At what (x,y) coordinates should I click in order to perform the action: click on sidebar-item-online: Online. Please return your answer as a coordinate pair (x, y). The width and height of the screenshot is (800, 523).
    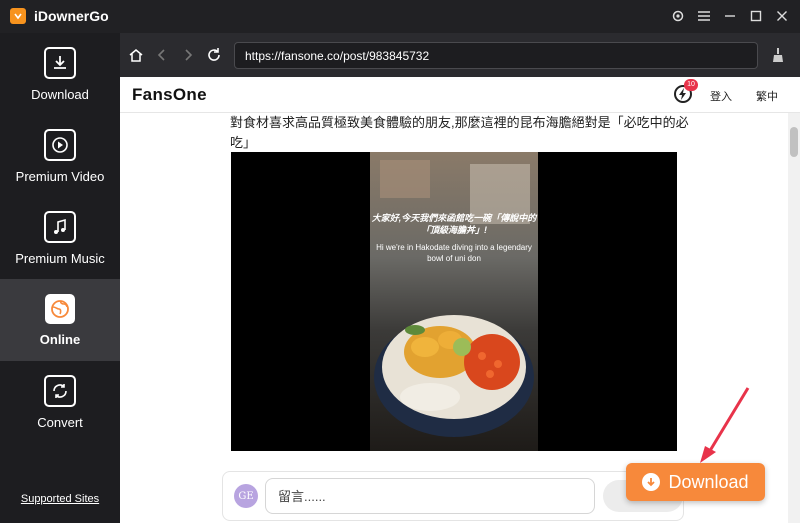
    Looking at the image, I should click on (60, 320).